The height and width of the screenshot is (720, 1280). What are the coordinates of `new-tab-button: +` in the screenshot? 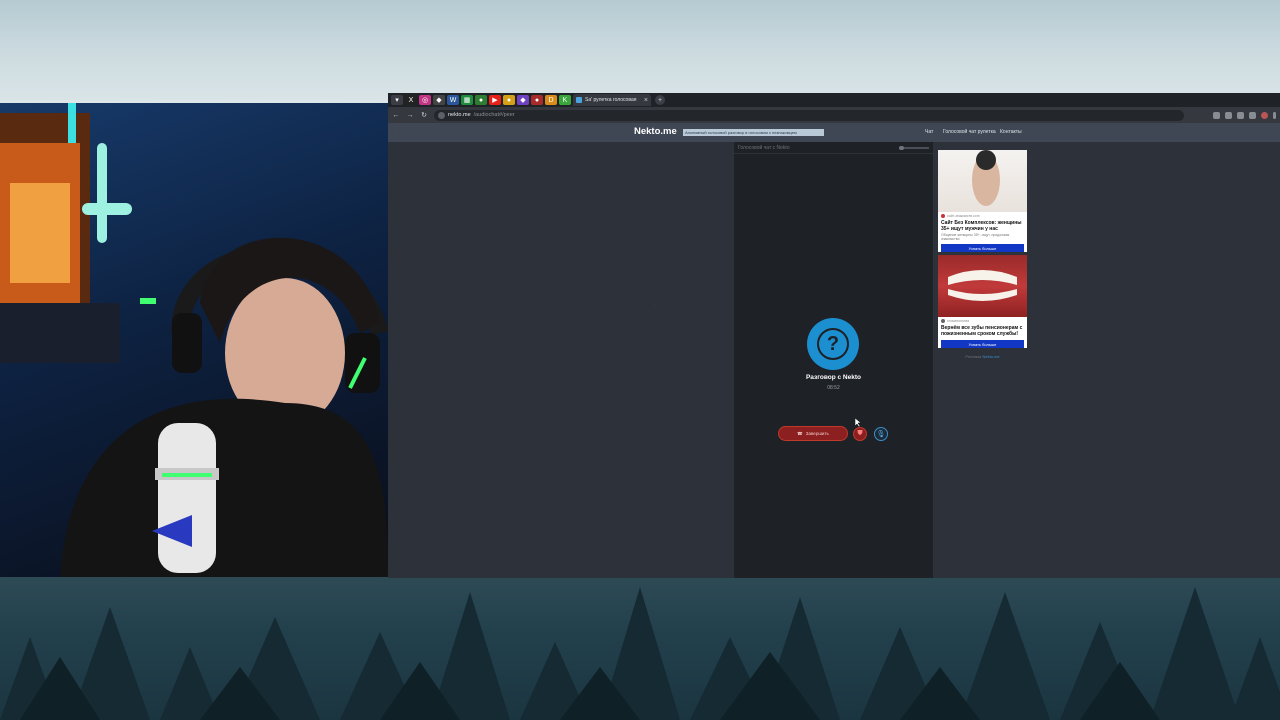 It's located at (660, 100).